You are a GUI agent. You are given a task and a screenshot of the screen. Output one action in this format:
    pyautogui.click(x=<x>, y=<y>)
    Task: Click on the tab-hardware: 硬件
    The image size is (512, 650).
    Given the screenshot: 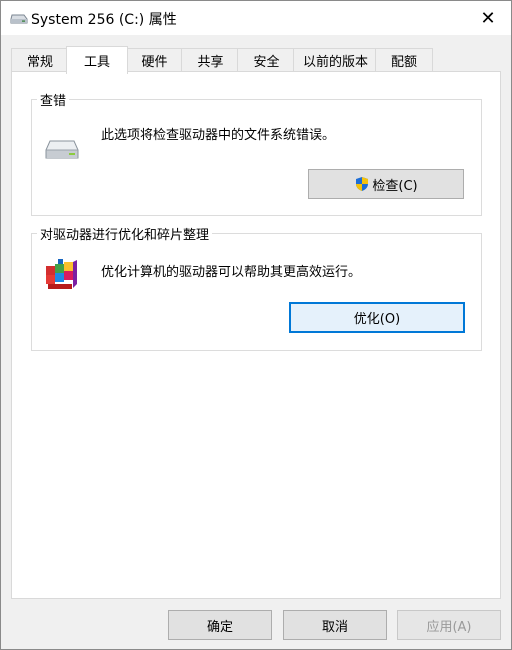 What is the action you would take?
    pyautogui.click(x=154, y=60)
    